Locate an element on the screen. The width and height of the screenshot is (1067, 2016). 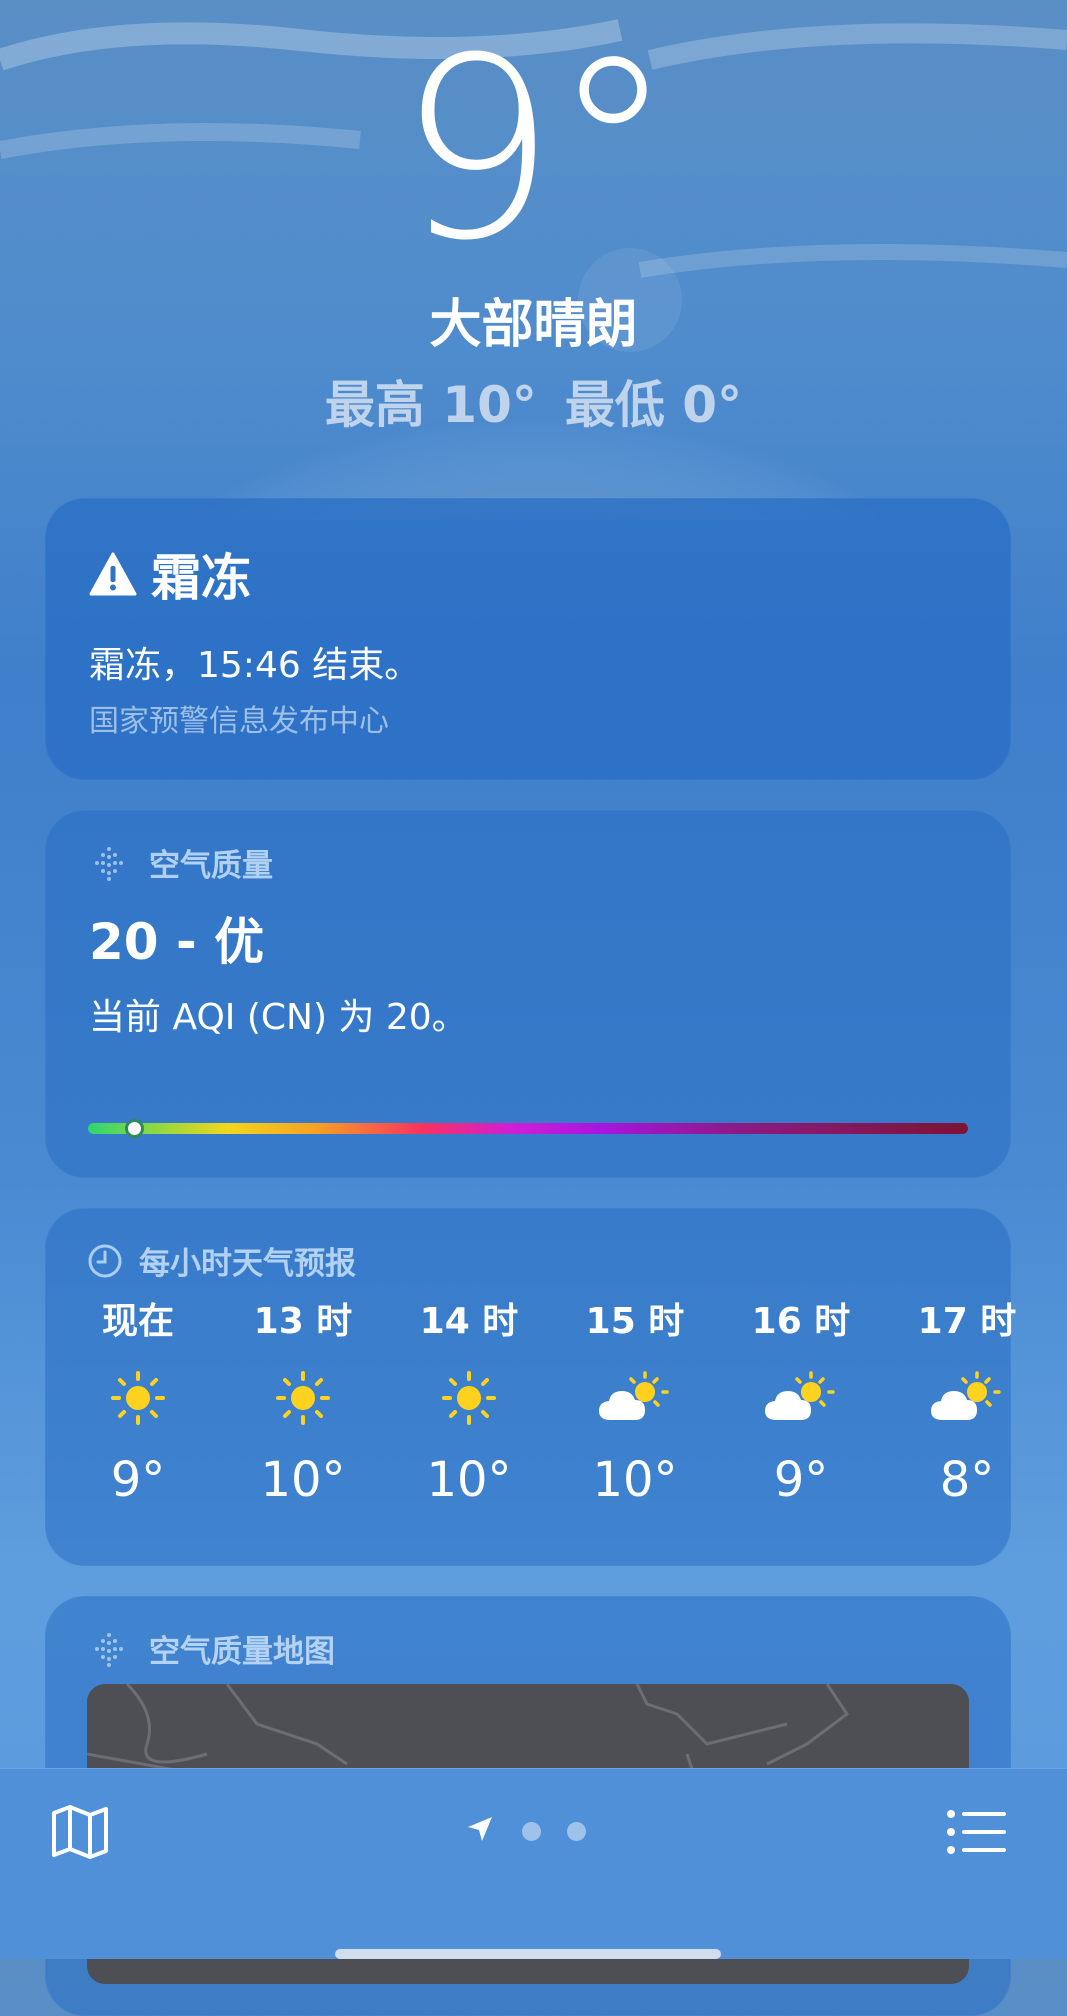
current-temperature: 9° is located at coordinates (536, 149).